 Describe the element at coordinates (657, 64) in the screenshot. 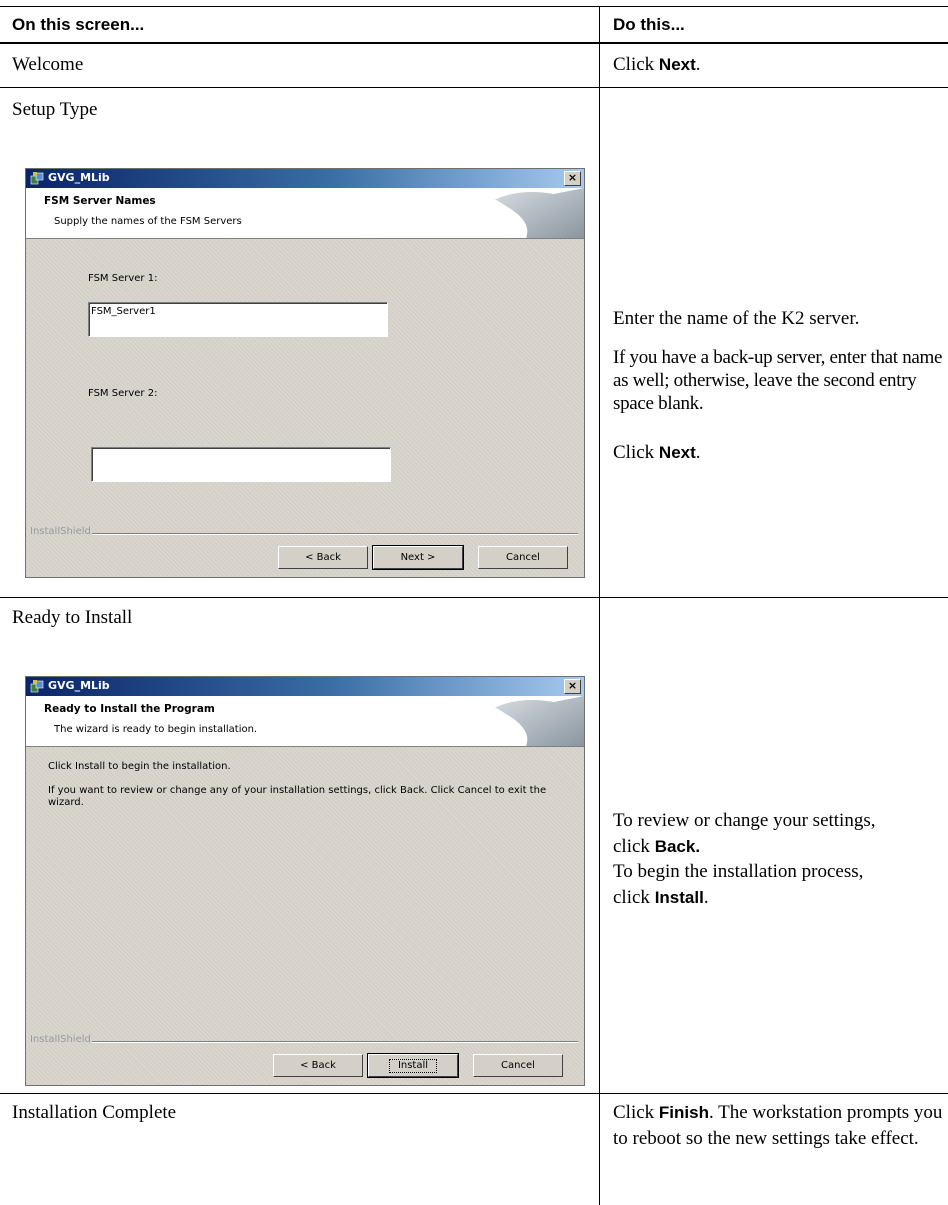

I see `row-welcome-action: Click Next.` at that location.